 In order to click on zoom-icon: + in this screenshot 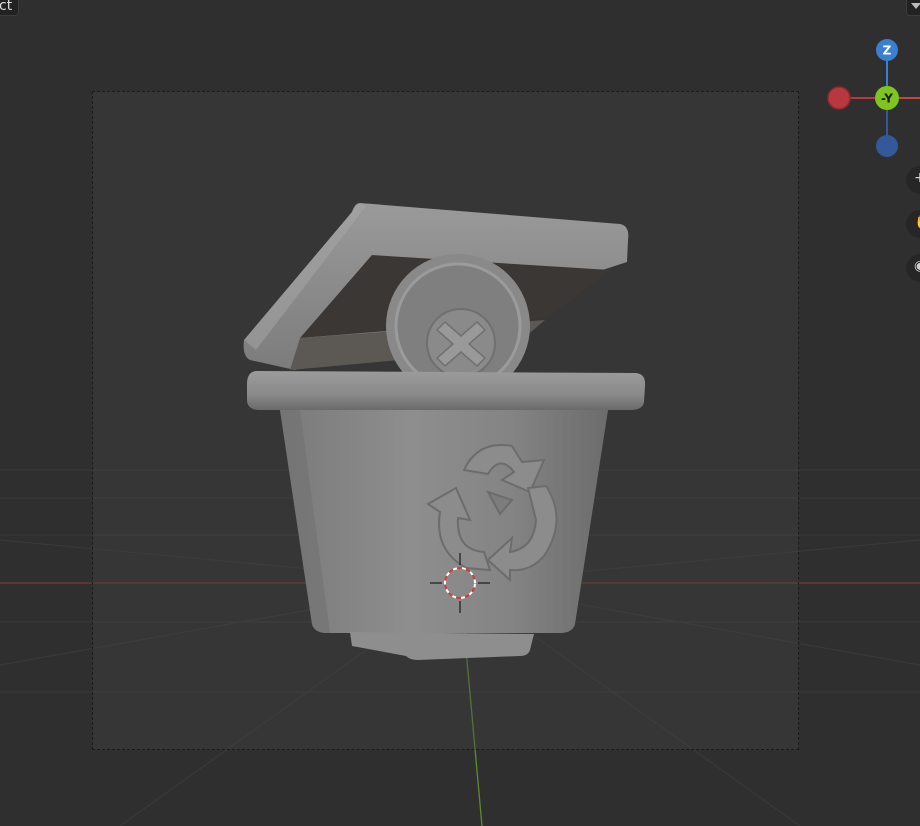, I will do `click(917, 178)`.